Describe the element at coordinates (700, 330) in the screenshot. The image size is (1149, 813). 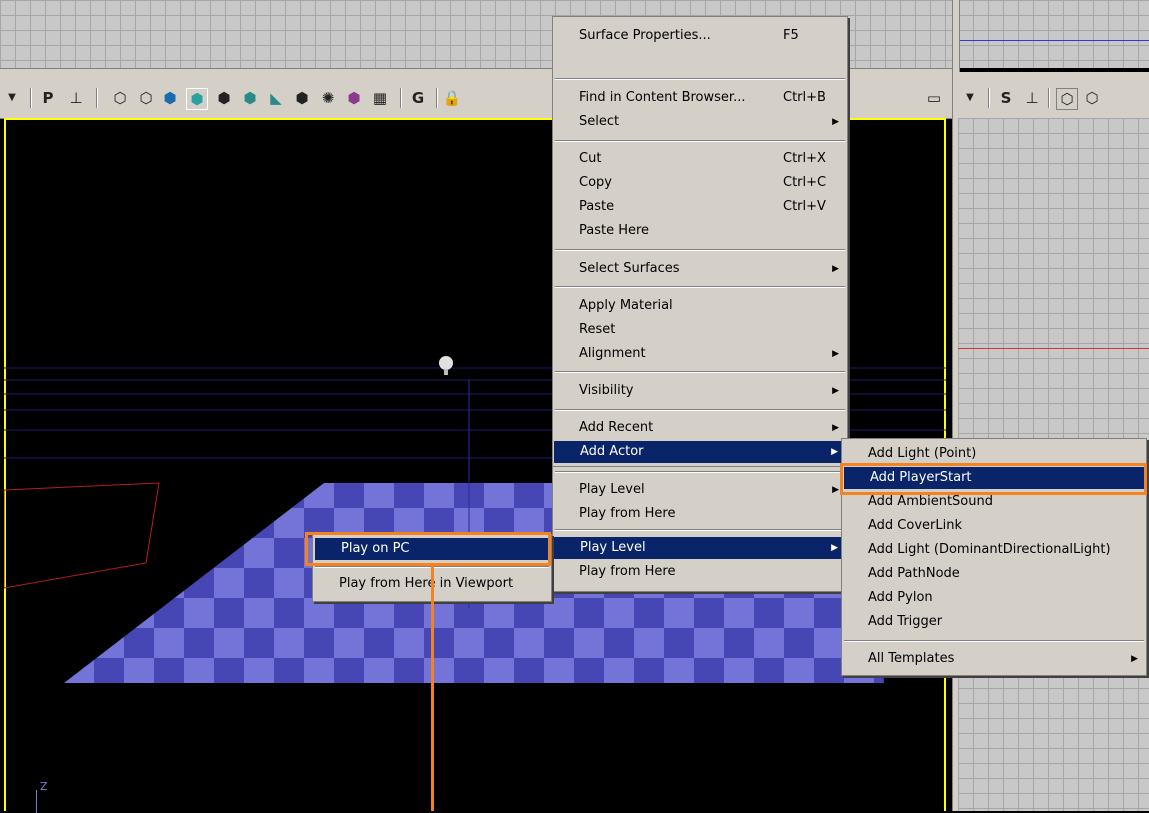
I see `menu-item-reset: Reset` at that location.